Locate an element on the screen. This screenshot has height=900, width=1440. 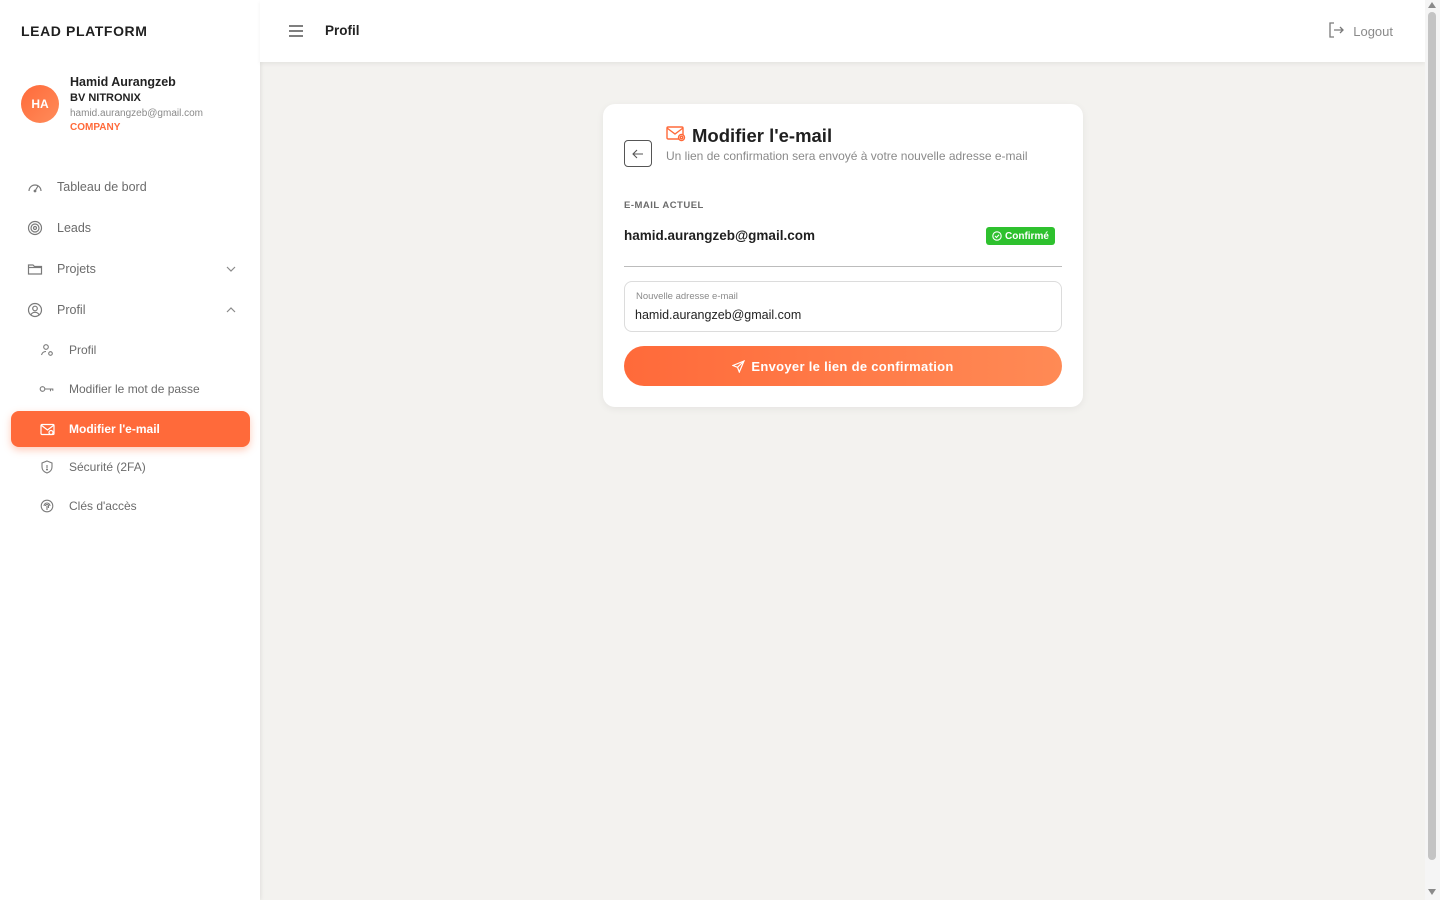
user-email: hamid.aurangzeb@gmail.com is located at coordinates (136, 113).